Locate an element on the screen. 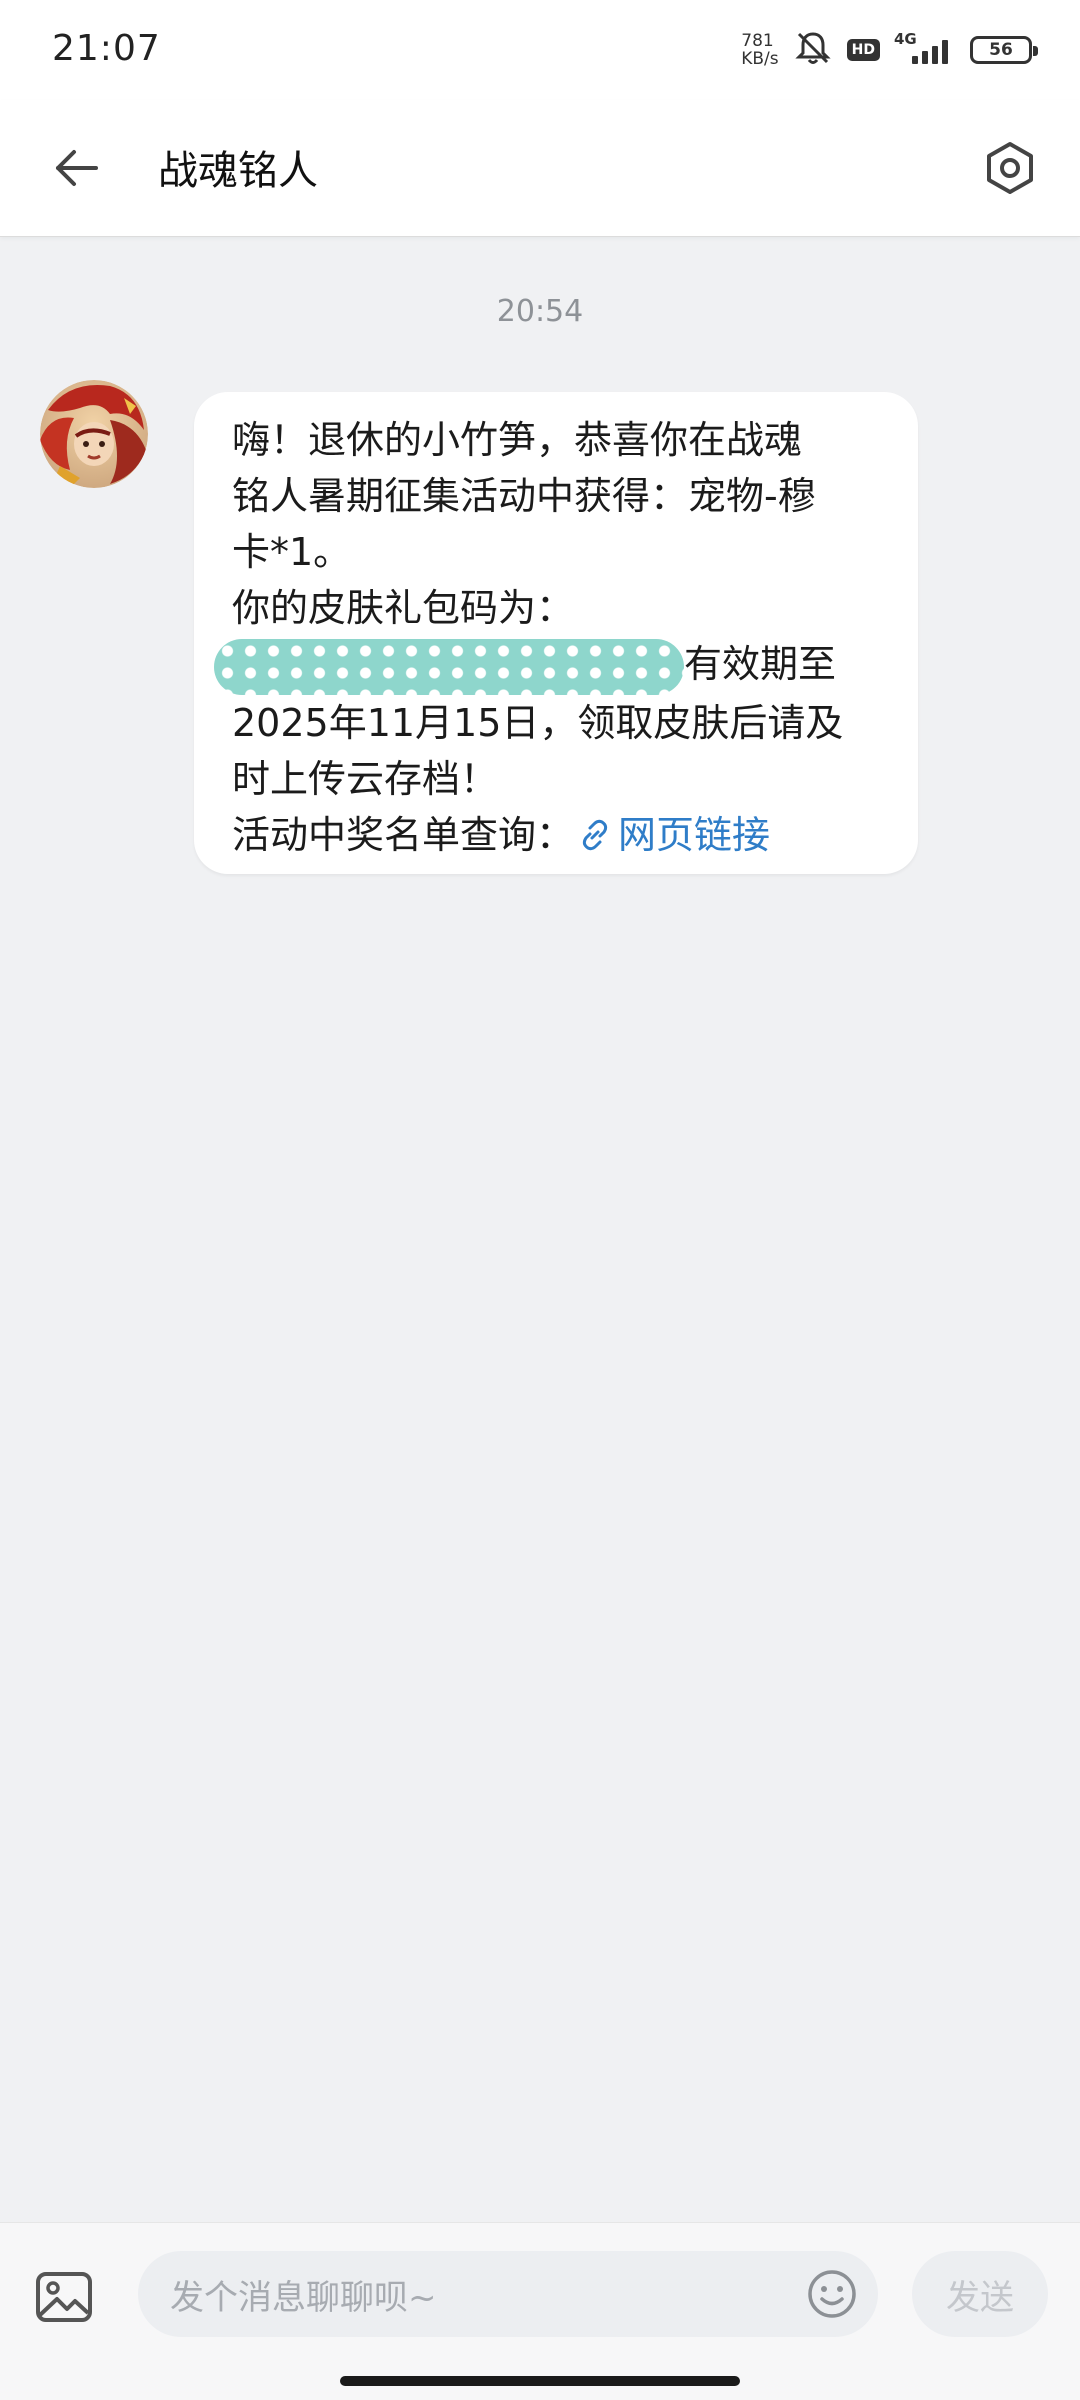 The width and height of the screenshot is (1080, 2400). input-bar: 发个消息聊聊呗~ 发送 is located at coordinates (540, 2311).